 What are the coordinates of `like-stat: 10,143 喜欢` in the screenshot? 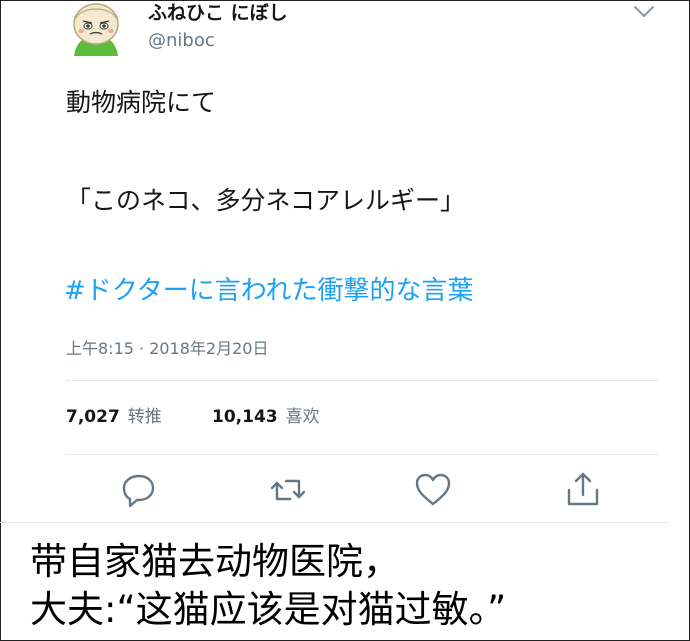 It's located at (266, 417).